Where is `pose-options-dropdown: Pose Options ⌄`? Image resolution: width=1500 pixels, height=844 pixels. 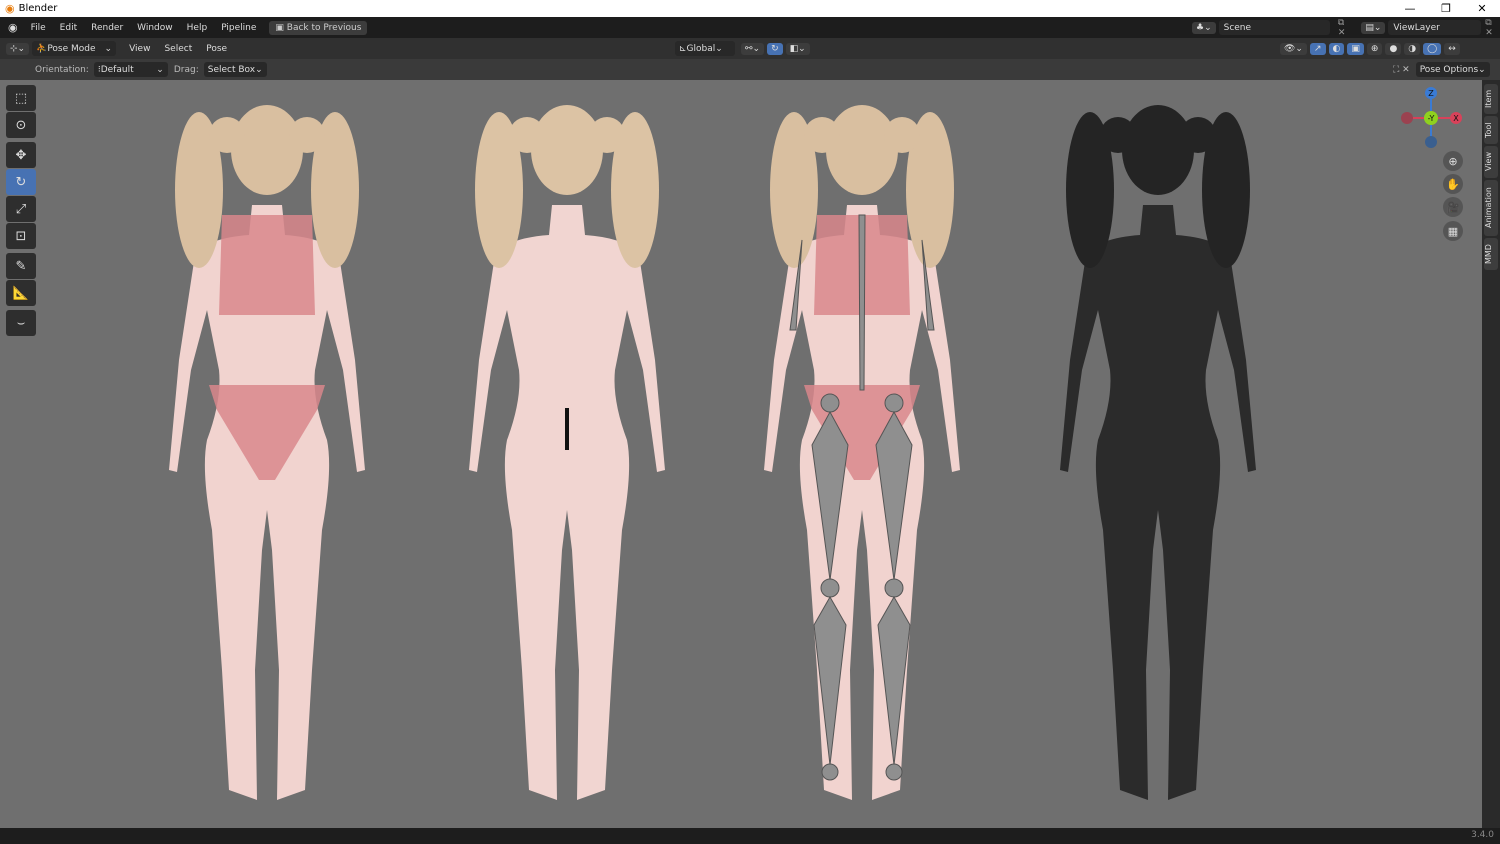
pose-options-dropdown: Pose Options ⌄ is located at coordinates (1452, 69).